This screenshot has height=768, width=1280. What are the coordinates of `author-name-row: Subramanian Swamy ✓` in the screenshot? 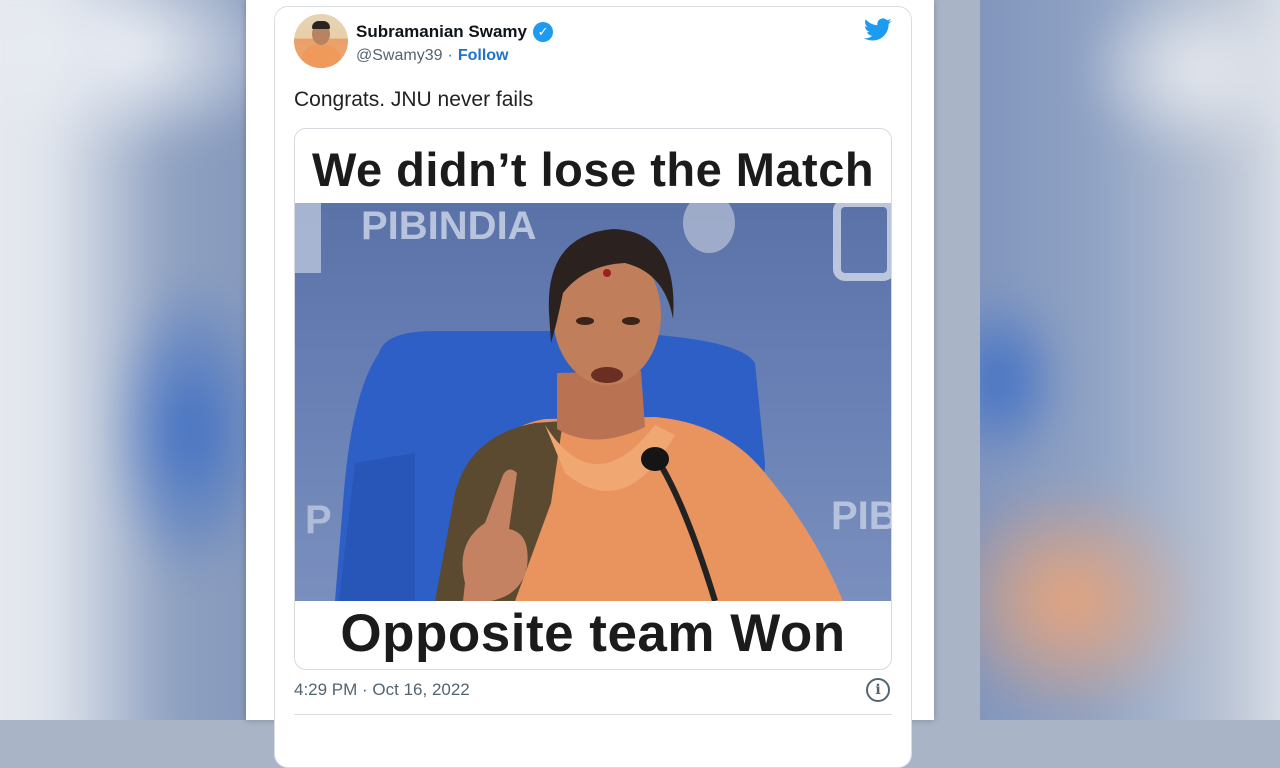 It's located at (455, 32).